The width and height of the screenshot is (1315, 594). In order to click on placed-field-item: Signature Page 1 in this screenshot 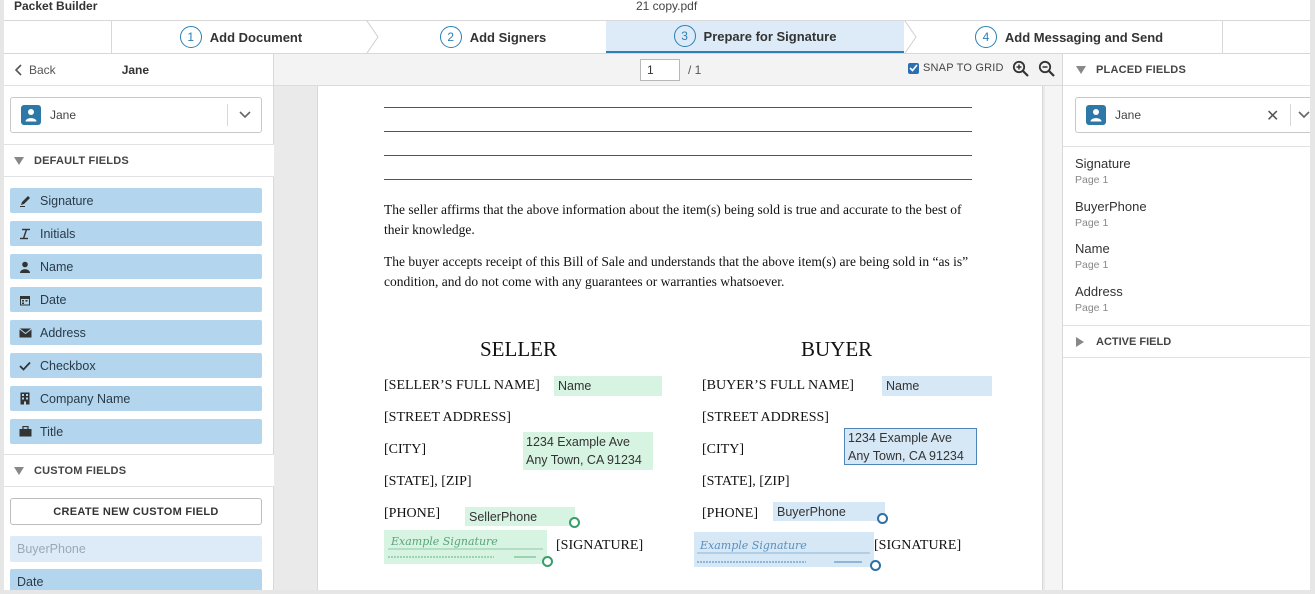, I will do `click(1186, 168)`.